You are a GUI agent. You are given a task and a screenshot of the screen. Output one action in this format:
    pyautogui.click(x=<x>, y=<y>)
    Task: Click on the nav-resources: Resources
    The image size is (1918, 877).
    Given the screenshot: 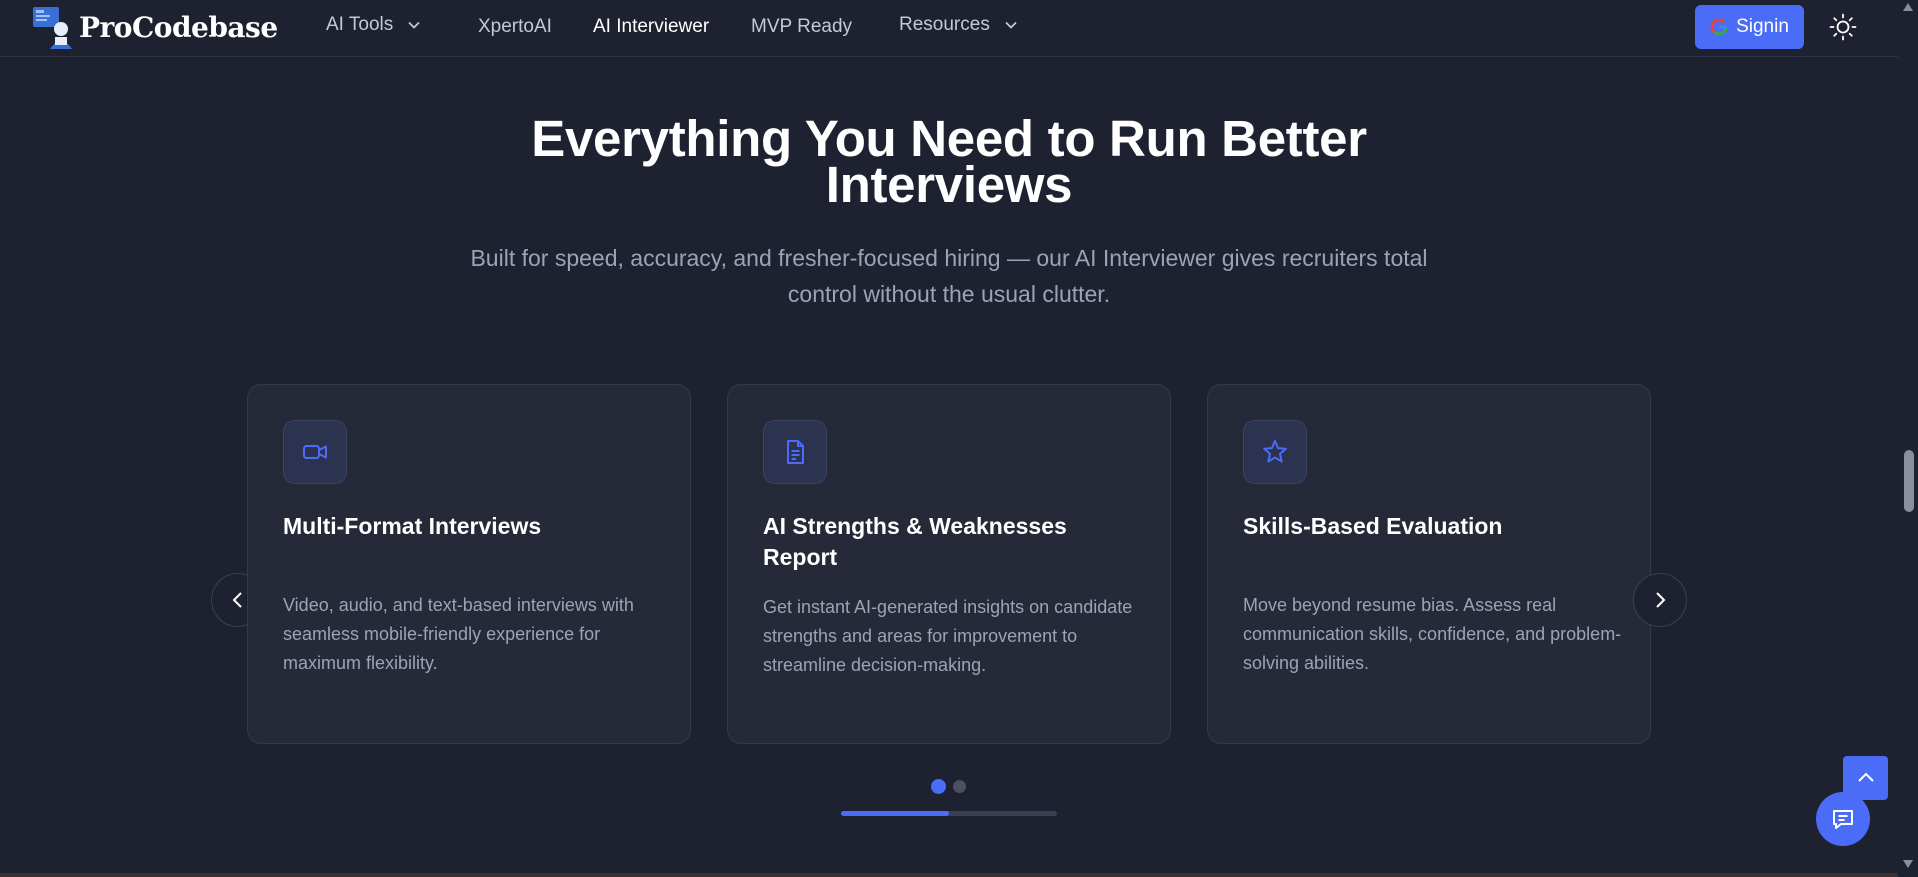 What is the action you would take?
    pyautogui.click(x=958, y=25)
    